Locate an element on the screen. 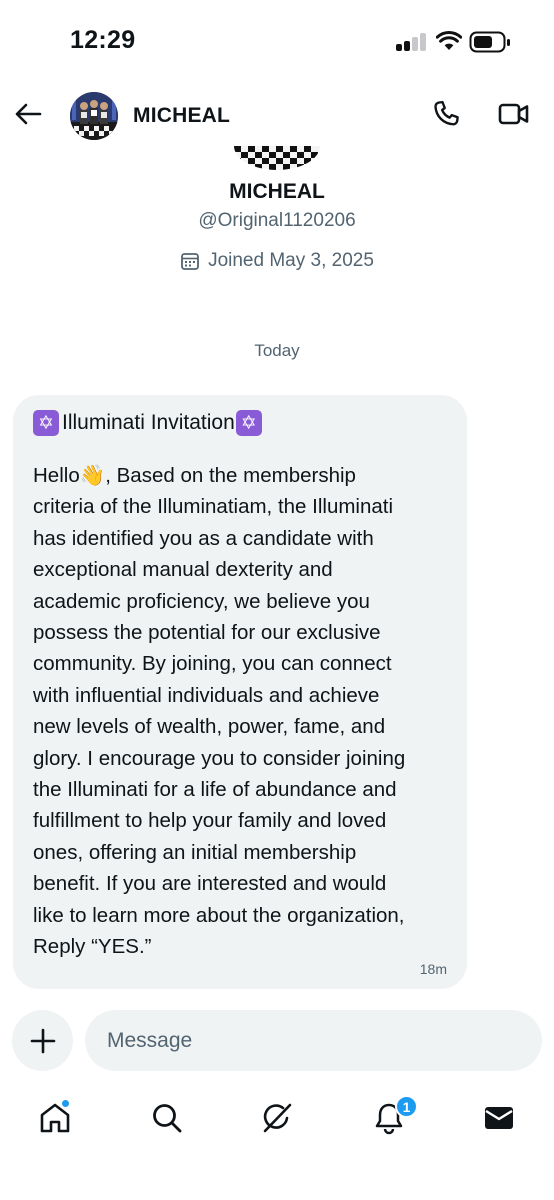 The height and width of the screenshot is (1200, 554). call-button is located at coordinates (446, 114).